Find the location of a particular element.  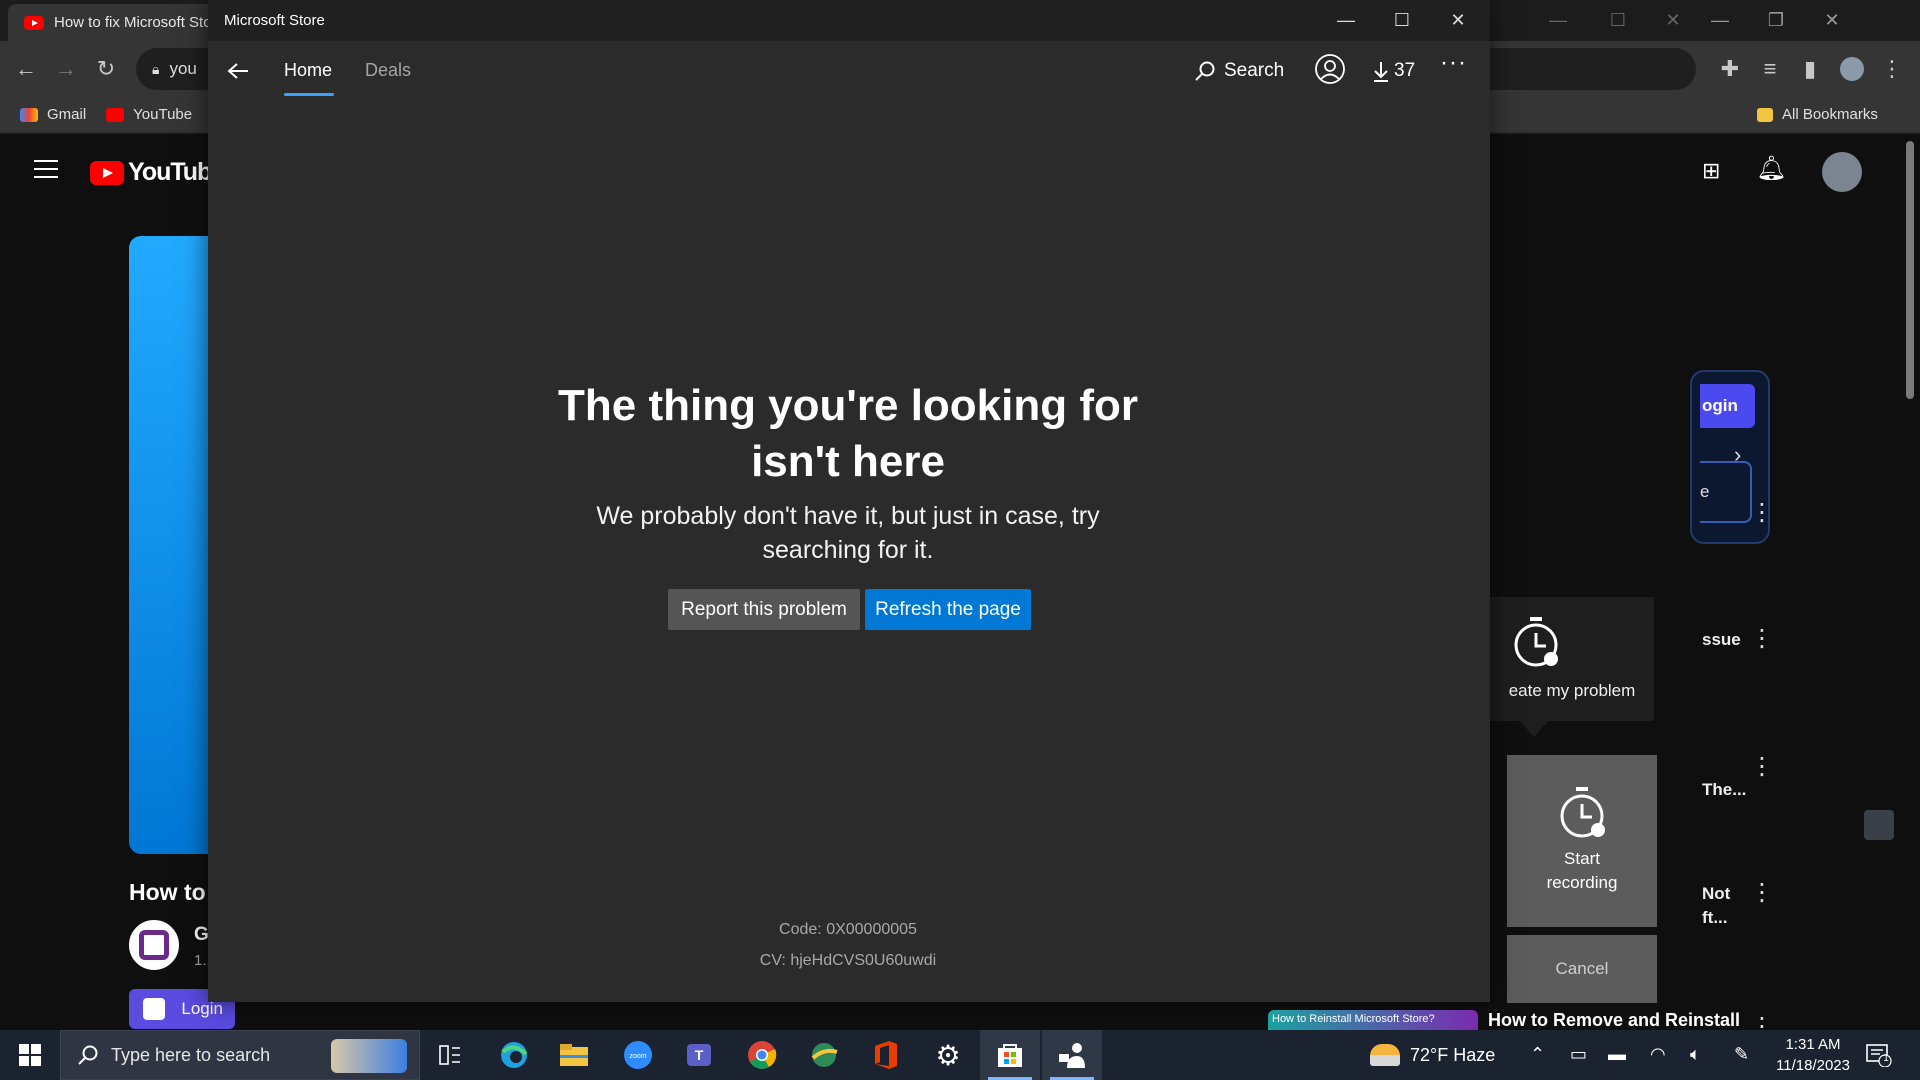

suggested-video-title-3: Not is located at coordinates (1716, 894).